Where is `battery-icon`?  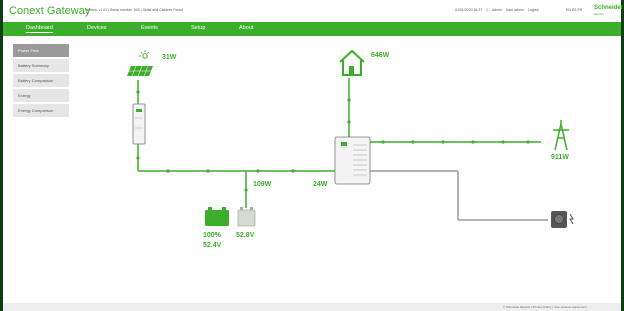
battery-icon is located at coordinates (217, 216).